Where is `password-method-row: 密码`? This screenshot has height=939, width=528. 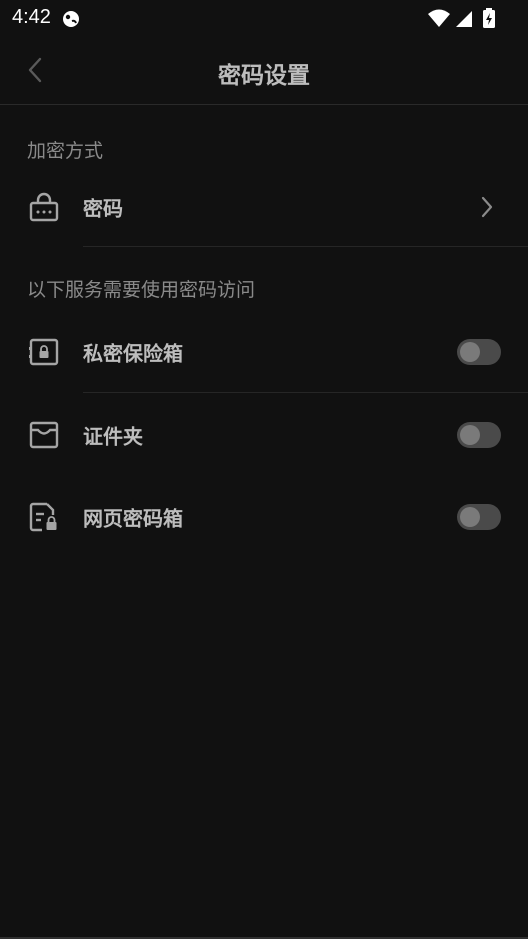
password-method-row: 密码 is located at coordinates (264, 207).